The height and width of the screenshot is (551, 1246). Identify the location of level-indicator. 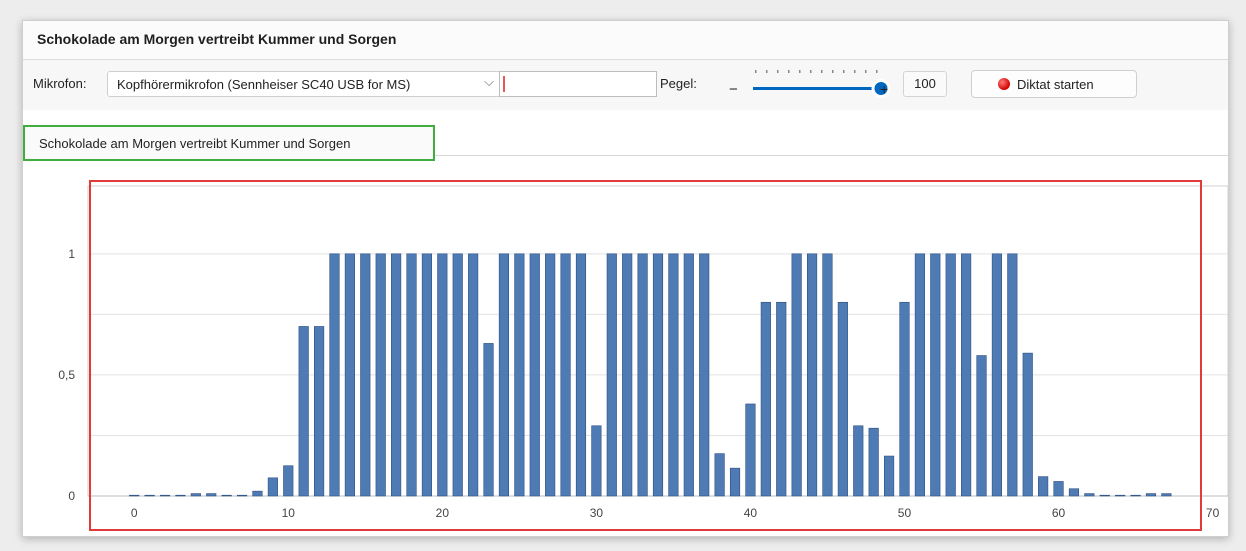
(504, 84).